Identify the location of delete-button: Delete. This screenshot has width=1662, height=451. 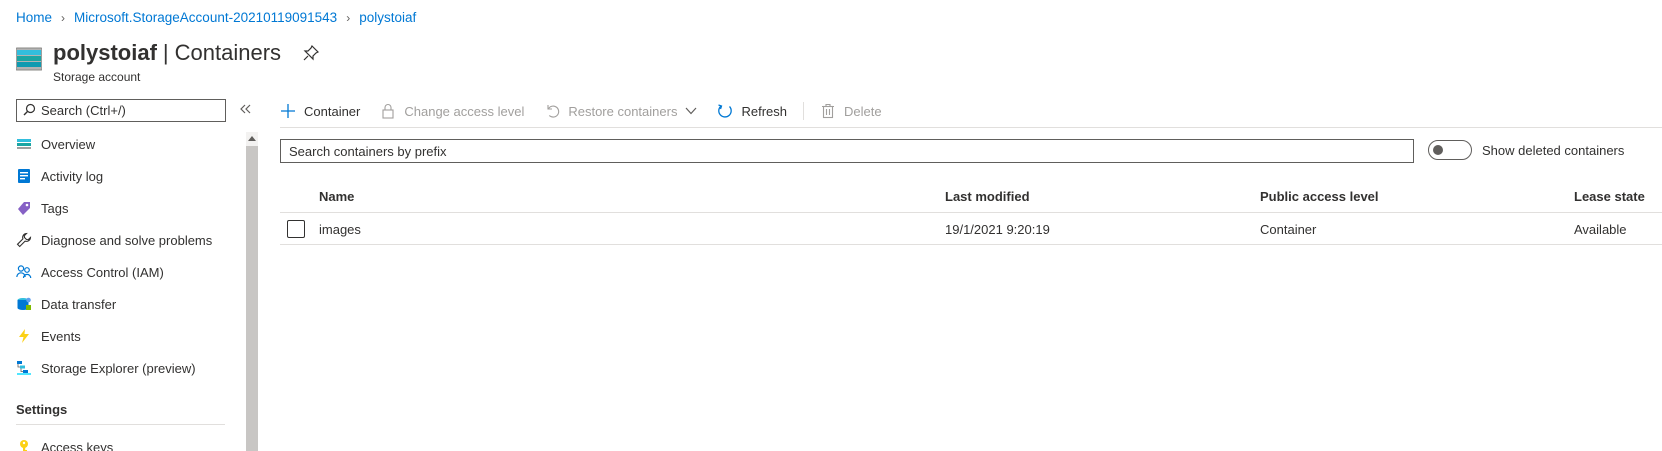
(851, 111).